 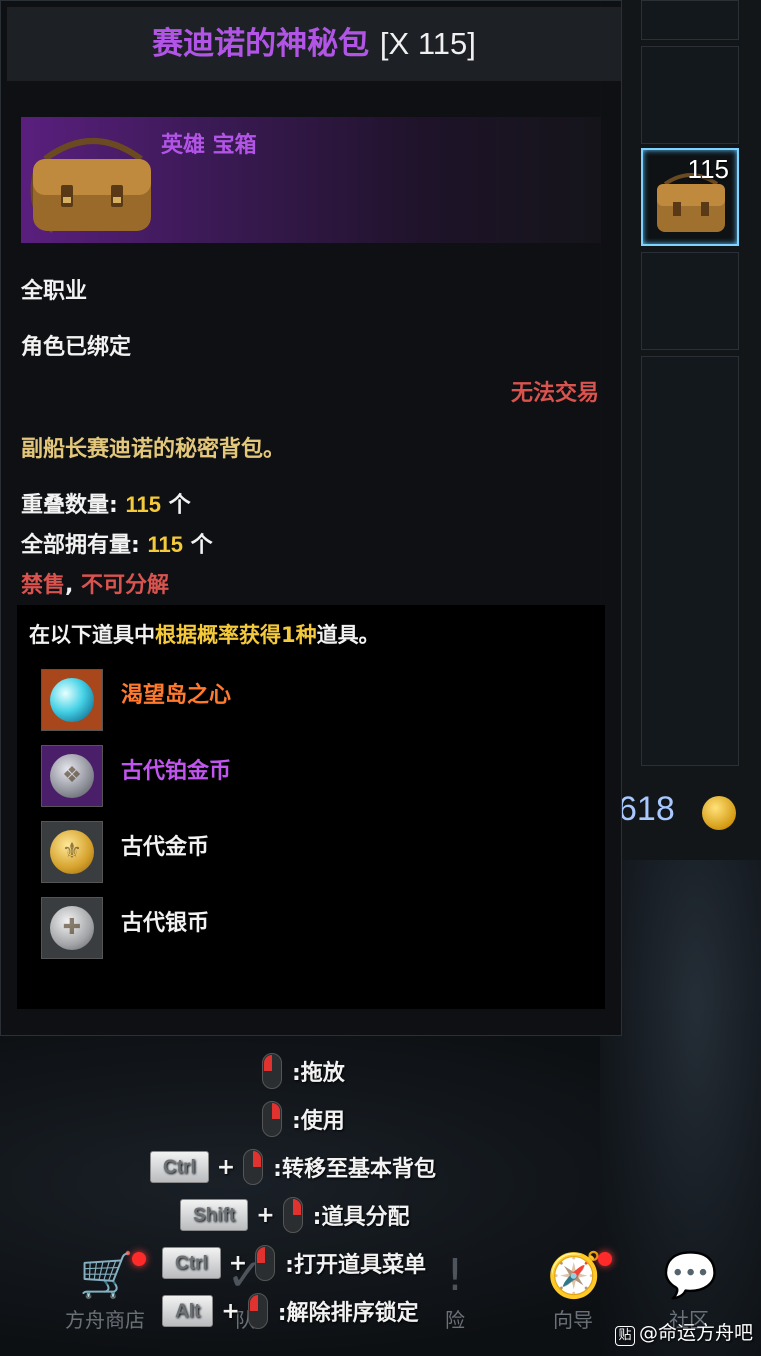 I want to click on gold-amount: 618, so click(x=646, y=809).